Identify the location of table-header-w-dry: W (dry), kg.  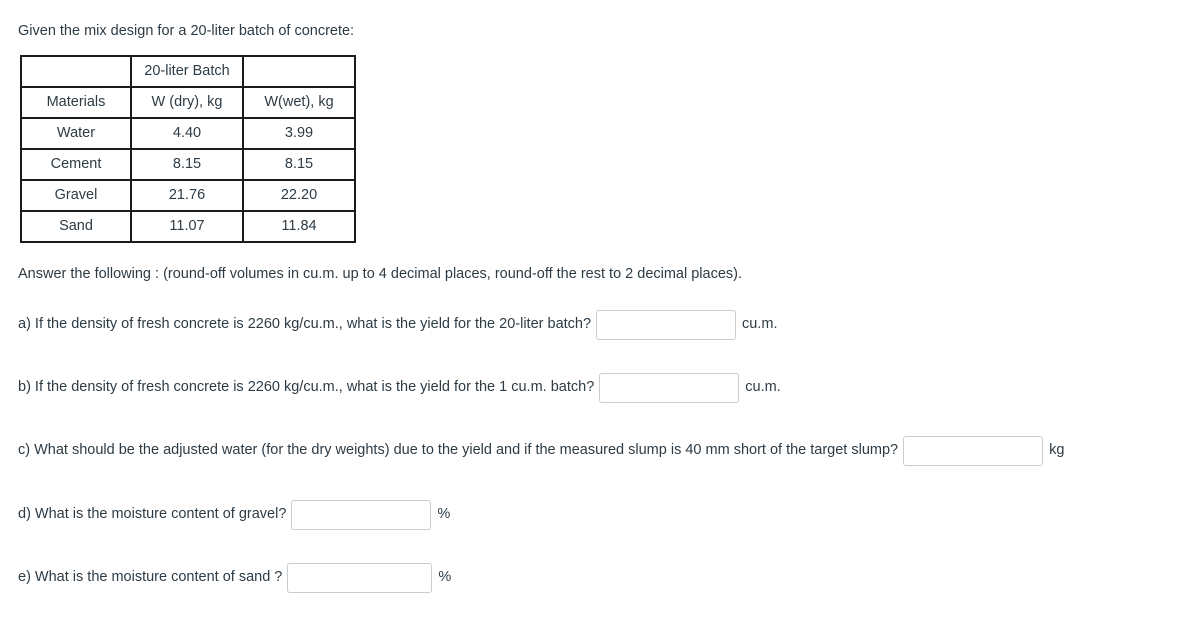
(187, 102).